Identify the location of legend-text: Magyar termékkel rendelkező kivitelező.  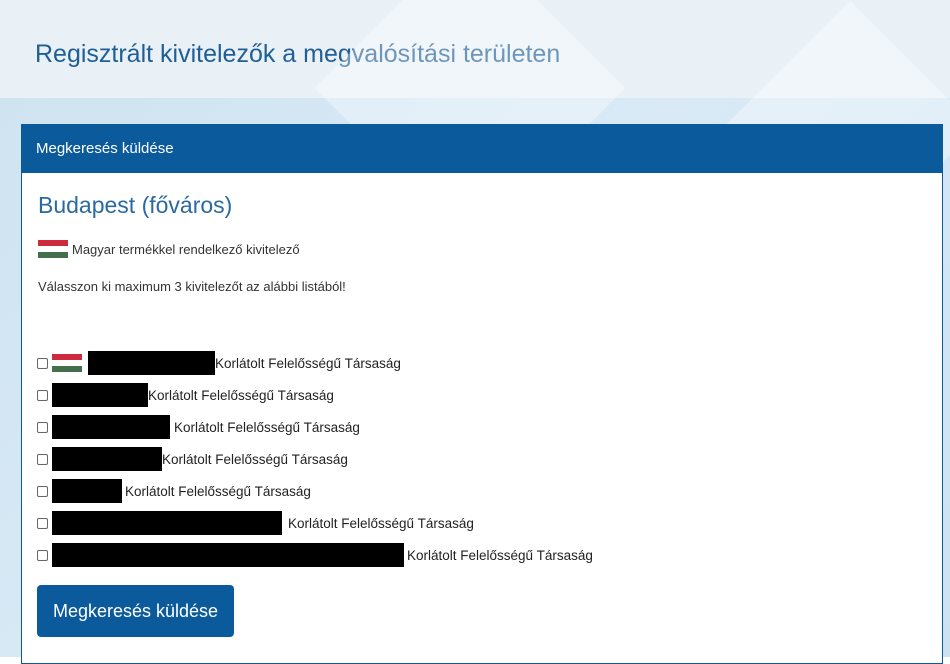
(186, 249).